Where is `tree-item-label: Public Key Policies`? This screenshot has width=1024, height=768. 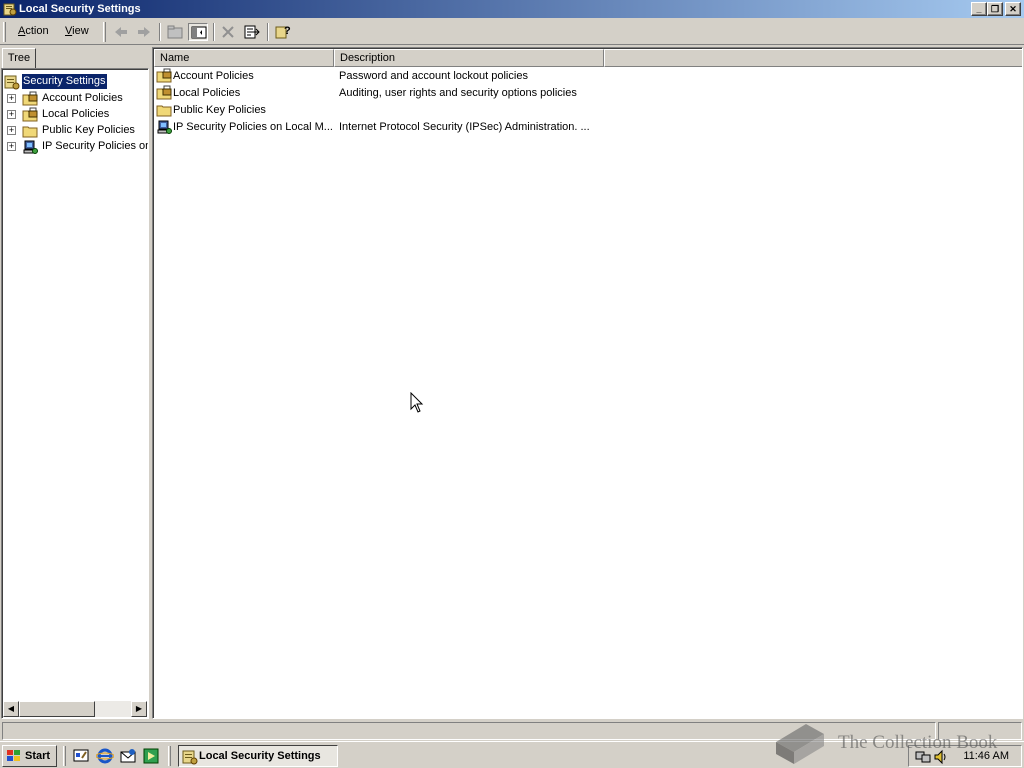 tree-item-label: Public Key Policies is located at coordinates (88, 130).